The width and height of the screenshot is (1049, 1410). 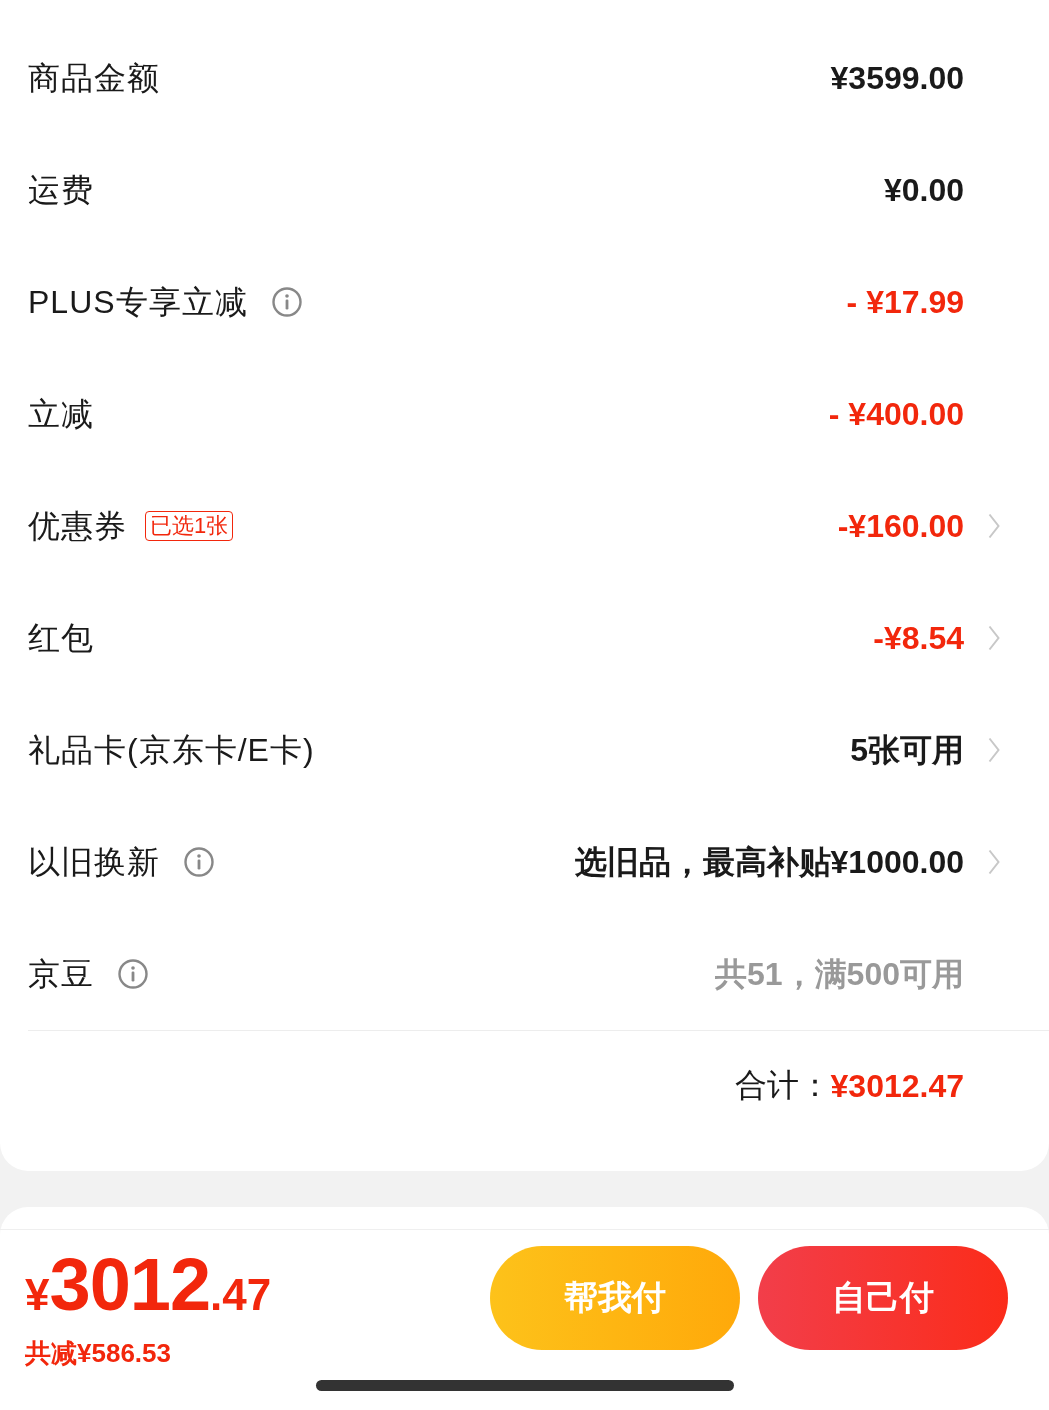 I want to click on payable-price: ¥3012.47, so click(x=148, y=1285).